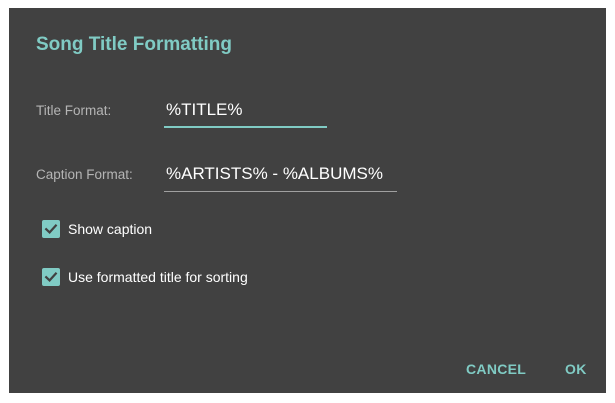 The height and width of the screenshot is (403, 615). I want to click on title-format-input: %TITLE%, so click(247, 112).